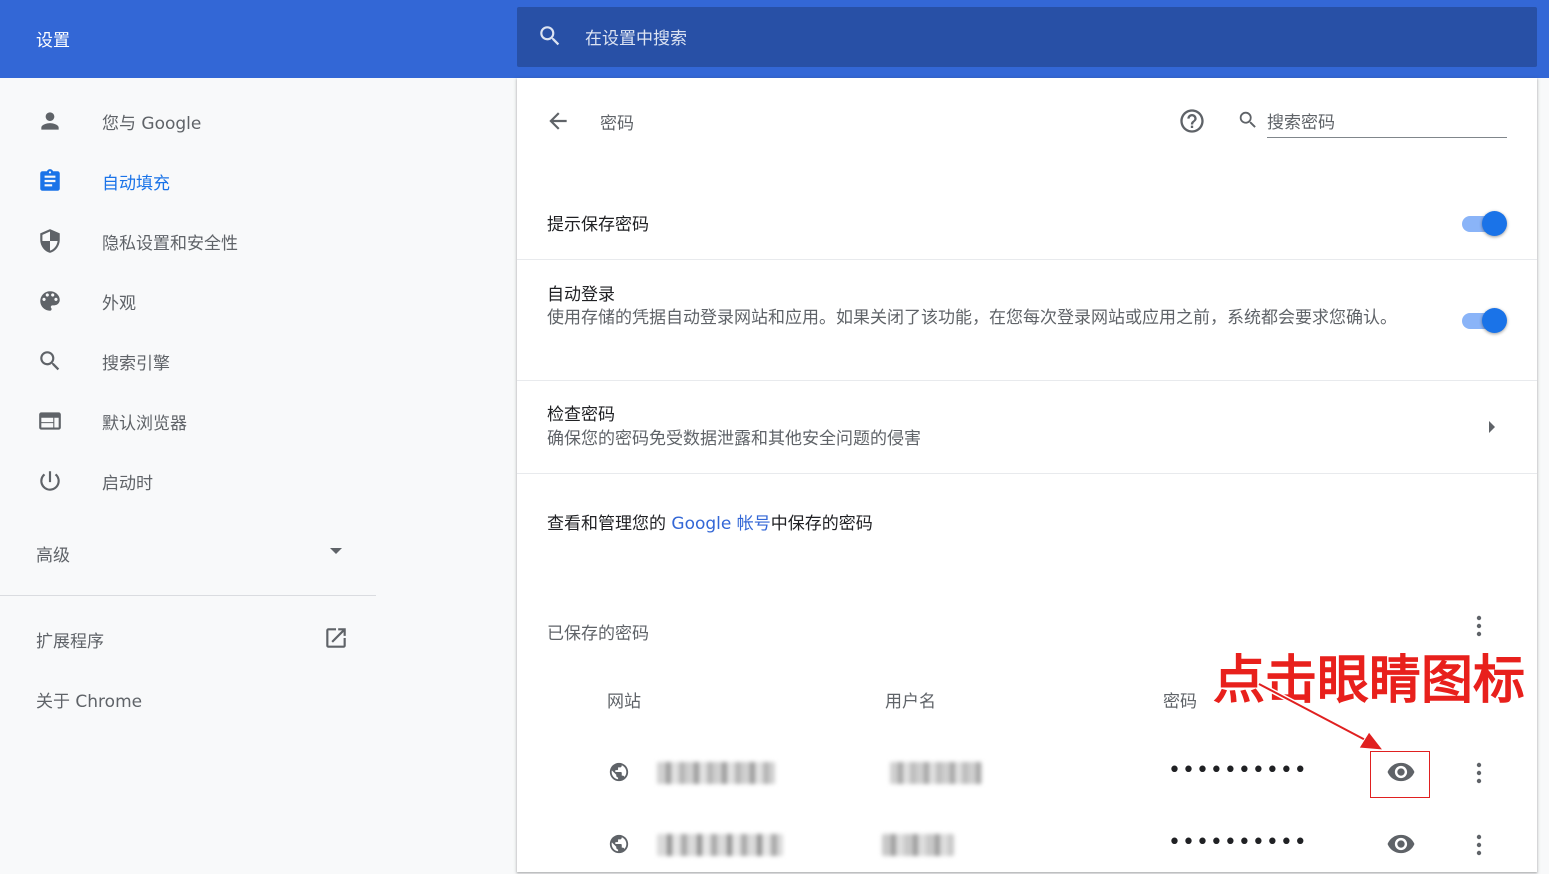  Describe the element at coordinates (1372, 122) in the screenshot. I see `password-search-input: 搜索密码` at that location.